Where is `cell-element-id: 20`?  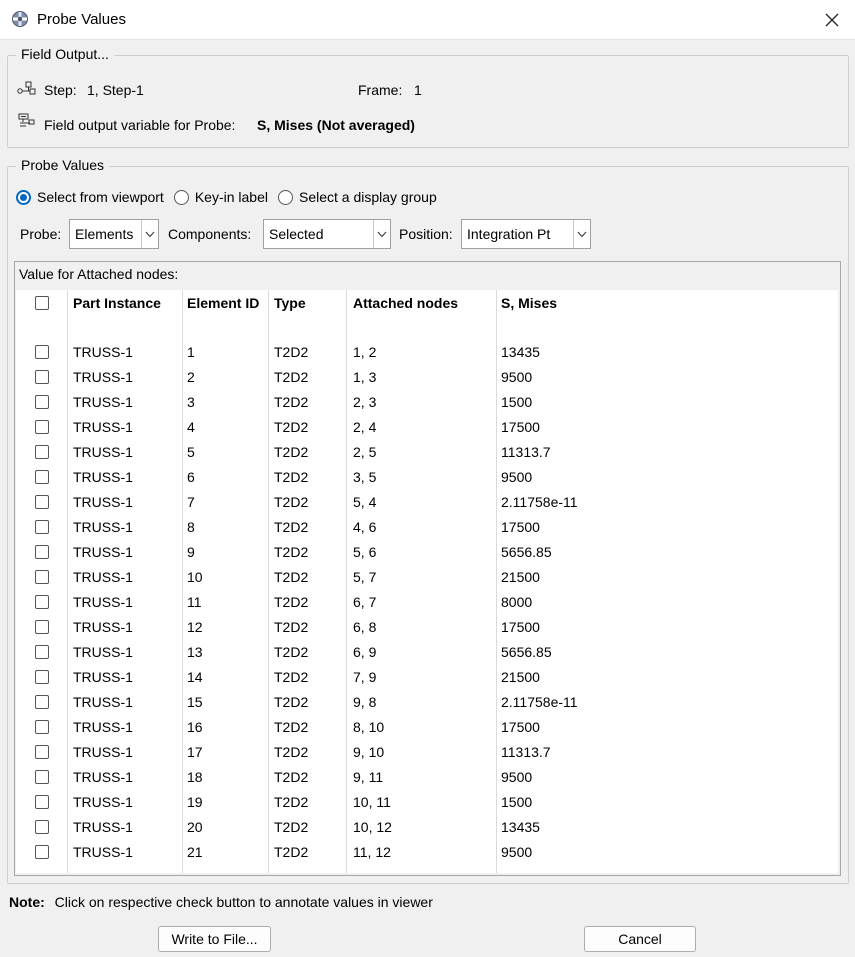
cell-element-id: 20 is located at coordinates (195, 827).